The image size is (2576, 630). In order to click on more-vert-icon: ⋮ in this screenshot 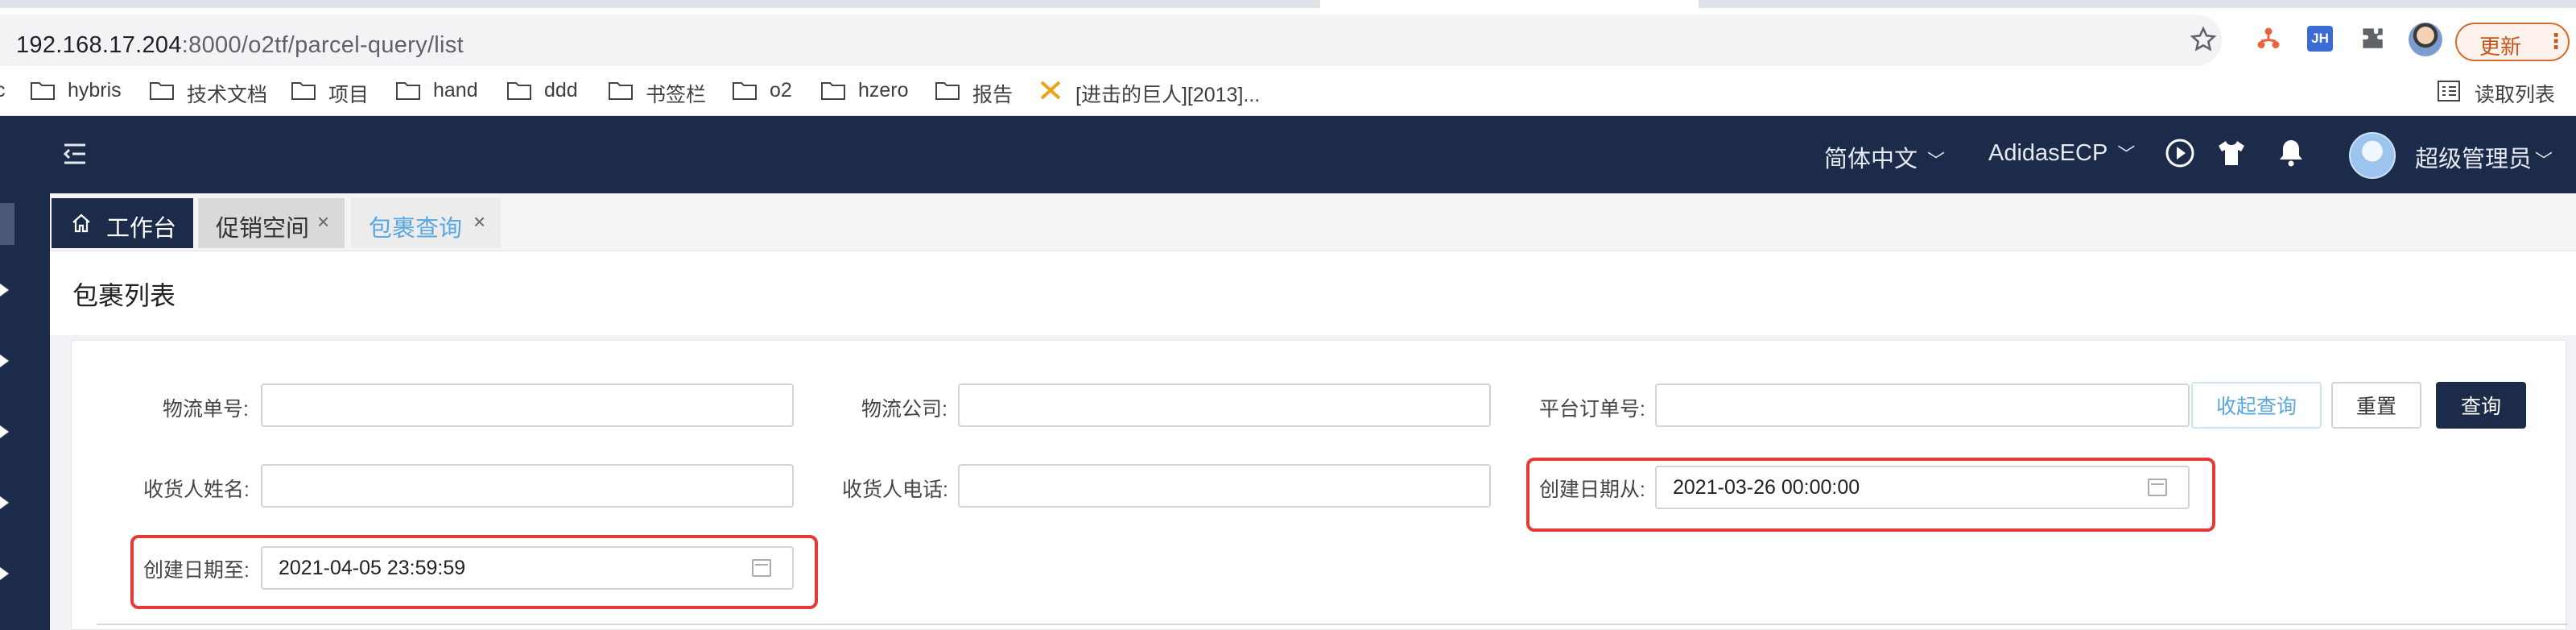, I will do `click(2555, 41)`.